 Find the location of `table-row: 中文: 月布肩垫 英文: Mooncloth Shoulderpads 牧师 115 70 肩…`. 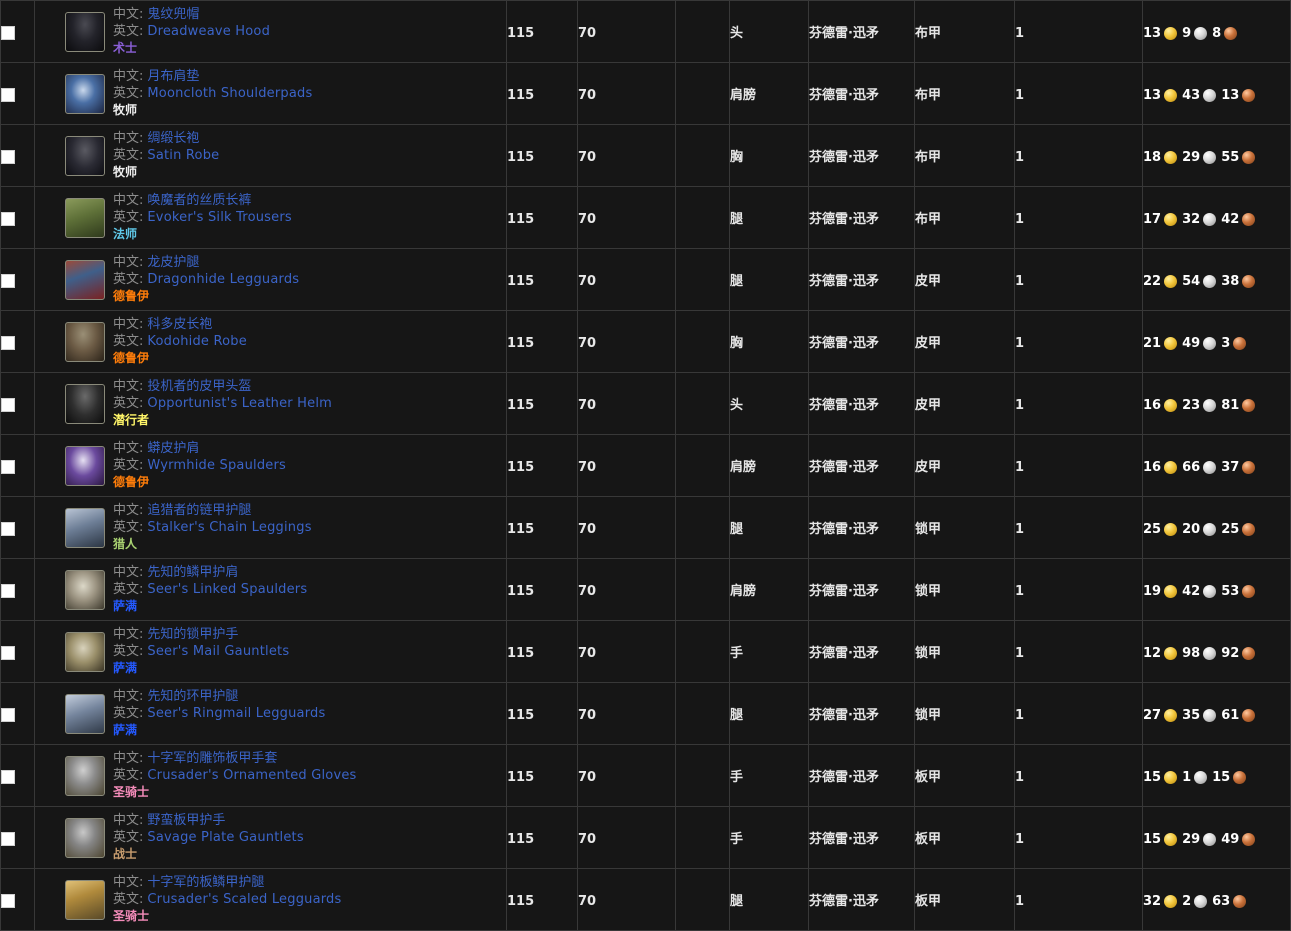

table-row: 中文: 月布肩垫 英文: Mooncloth Shoulderpads 牧师 115 70 肩… is located at coordinates (645, 93).